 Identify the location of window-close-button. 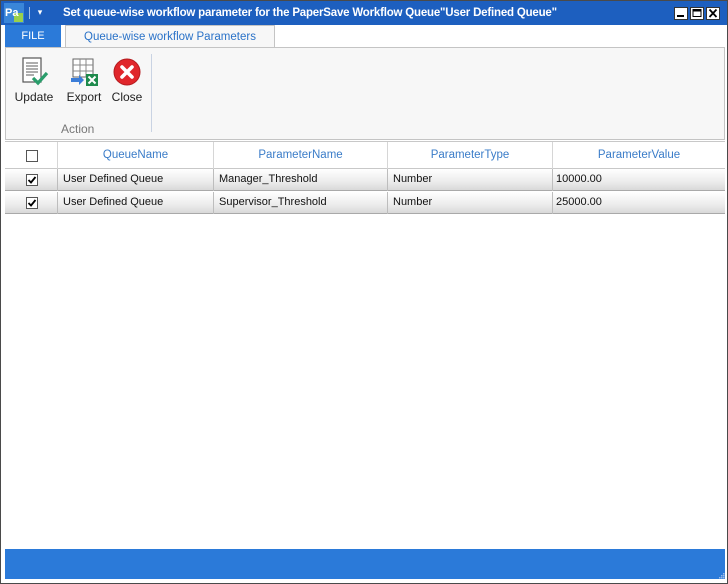
(713, 13).